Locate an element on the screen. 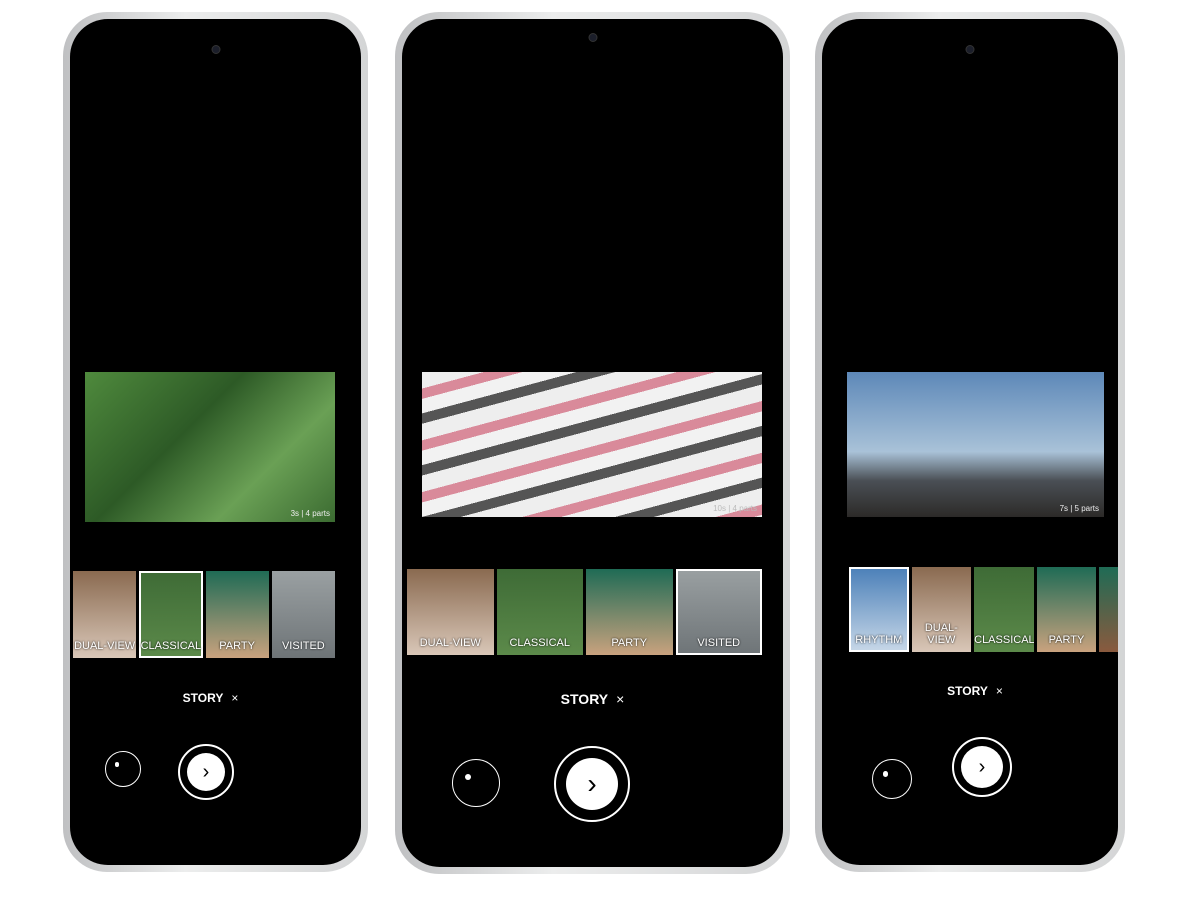 This screenshot has width=1200, height=900. thumb-extra is located at coordinates (1108, 609).